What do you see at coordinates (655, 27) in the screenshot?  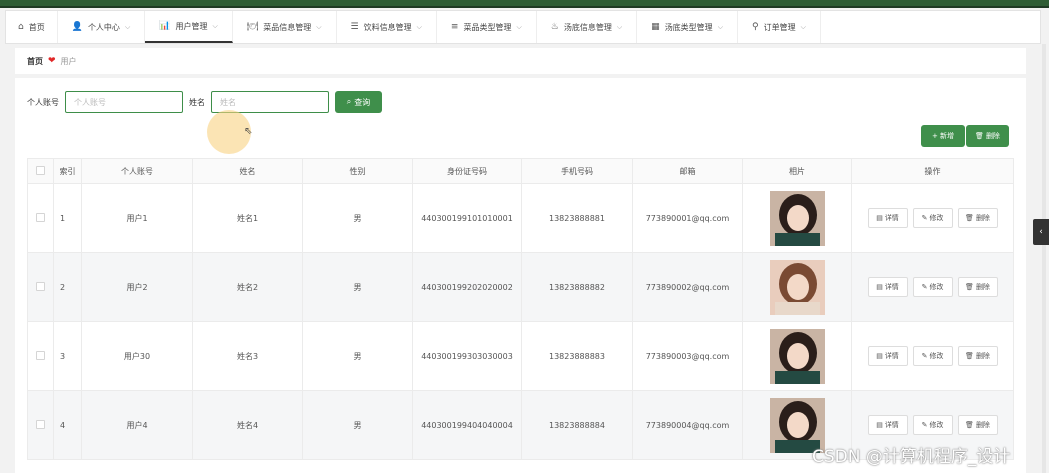 I see `grid-icon: ▦` at bounding box center [655, 27].